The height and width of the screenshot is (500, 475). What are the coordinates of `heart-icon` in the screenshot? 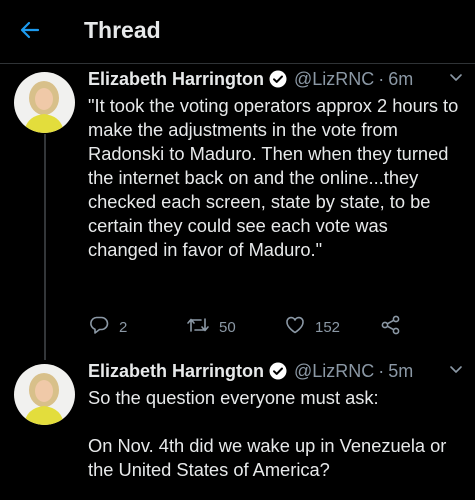 It's located at (295, 327).